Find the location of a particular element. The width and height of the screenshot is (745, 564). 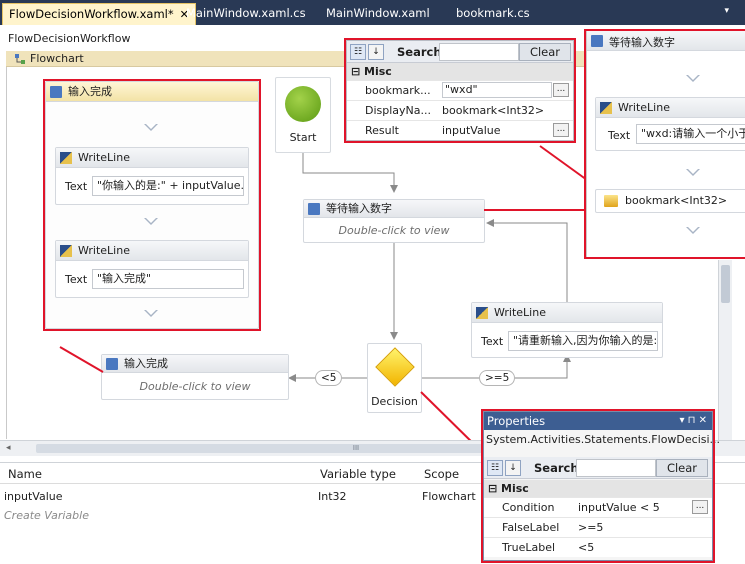

scroll-thumb is located at coordinates (725, 284).